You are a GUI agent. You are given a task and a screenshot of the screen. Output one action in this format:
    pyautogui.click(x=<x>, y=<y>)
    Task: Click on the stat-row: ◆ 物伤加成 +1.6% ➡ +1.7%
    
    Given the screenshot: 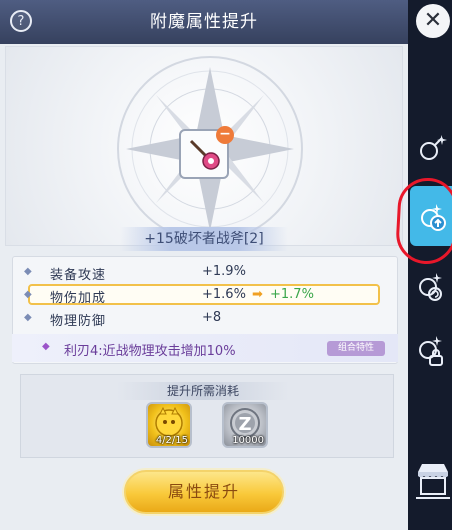 What is the action you would take?
    pyautogui.click(x=202, y=296)
    